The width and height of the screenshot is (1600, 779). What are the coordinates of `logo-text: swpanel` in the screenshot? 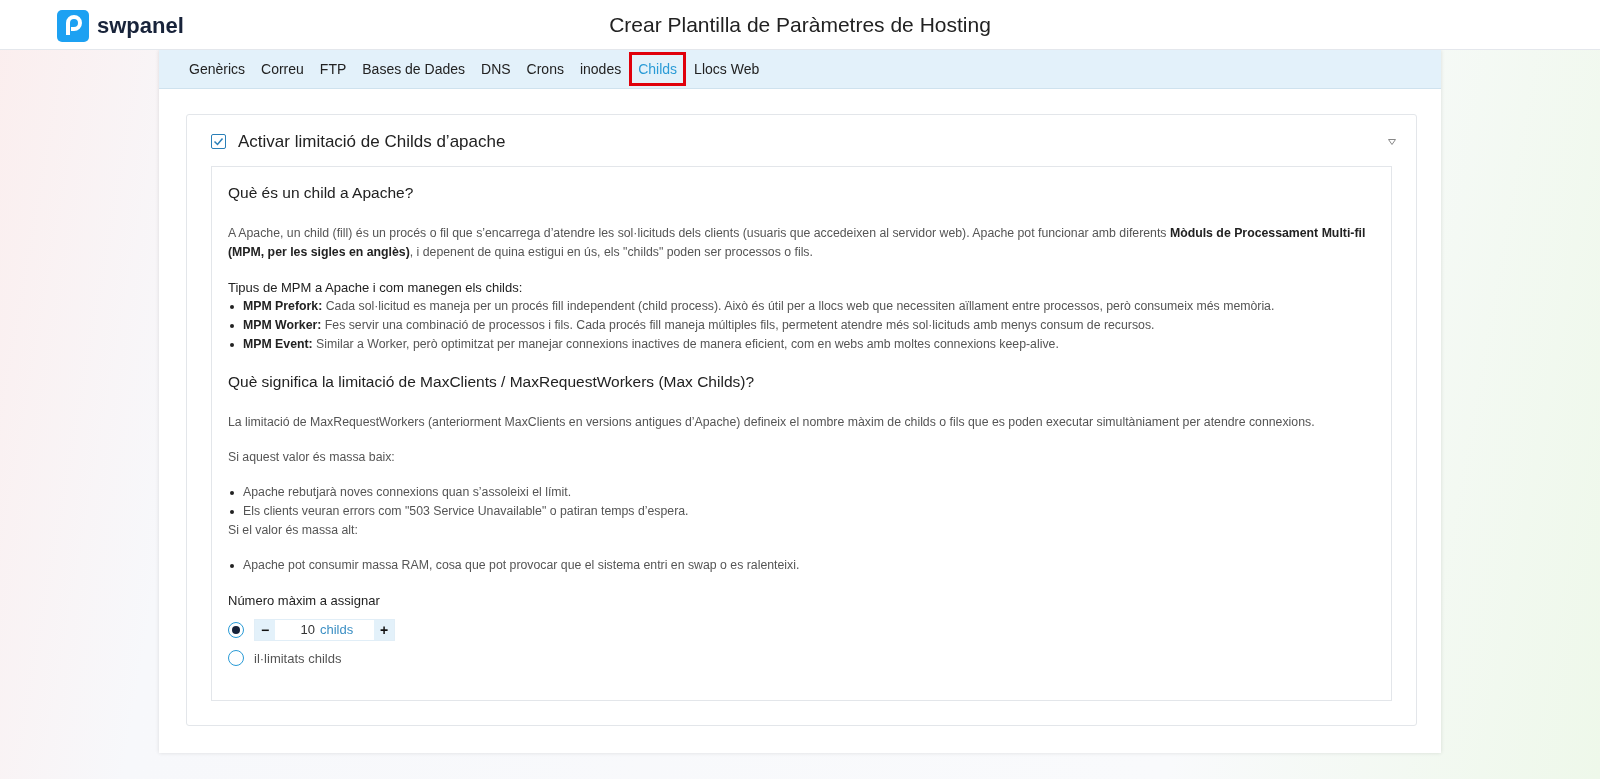 It's located at (140, 26).